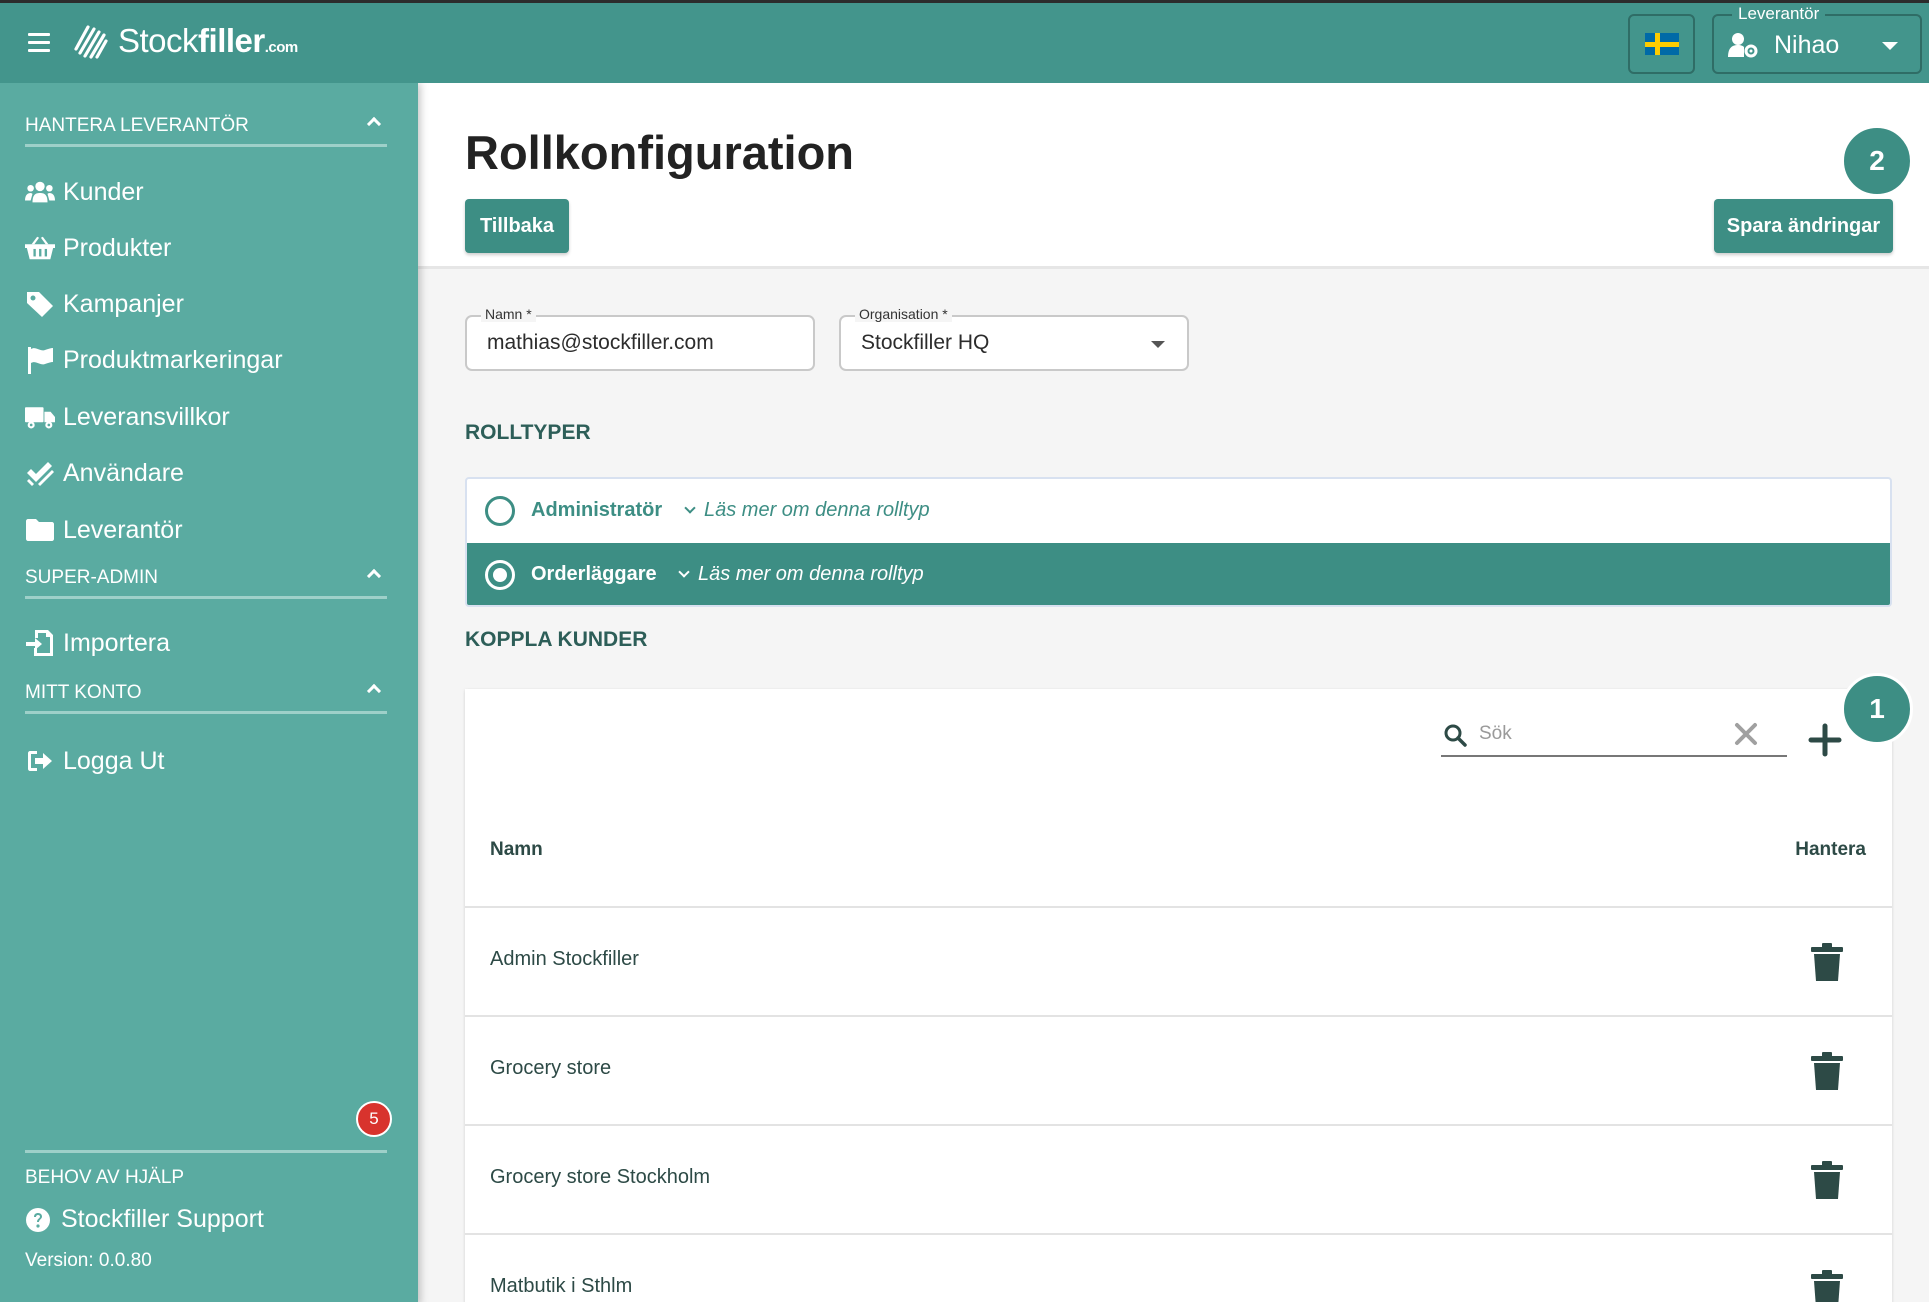 This screenshot has height=1310, width=1932. What do you see at coordinates (40, 192) in the screenshot?
I see `users-icon` at bounding box center [40, 192].